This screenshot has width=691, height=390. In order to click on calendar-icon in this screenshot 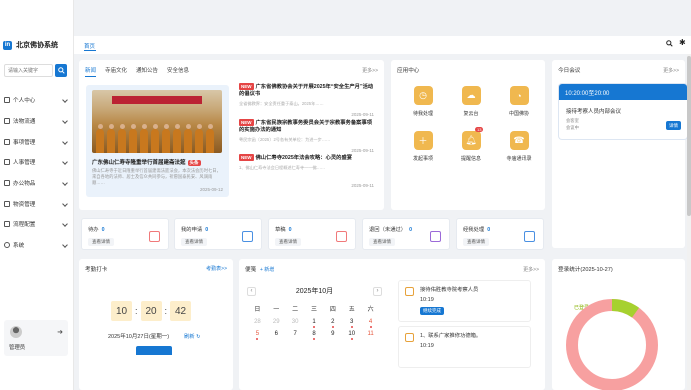, I will do `click(409, 291)`.